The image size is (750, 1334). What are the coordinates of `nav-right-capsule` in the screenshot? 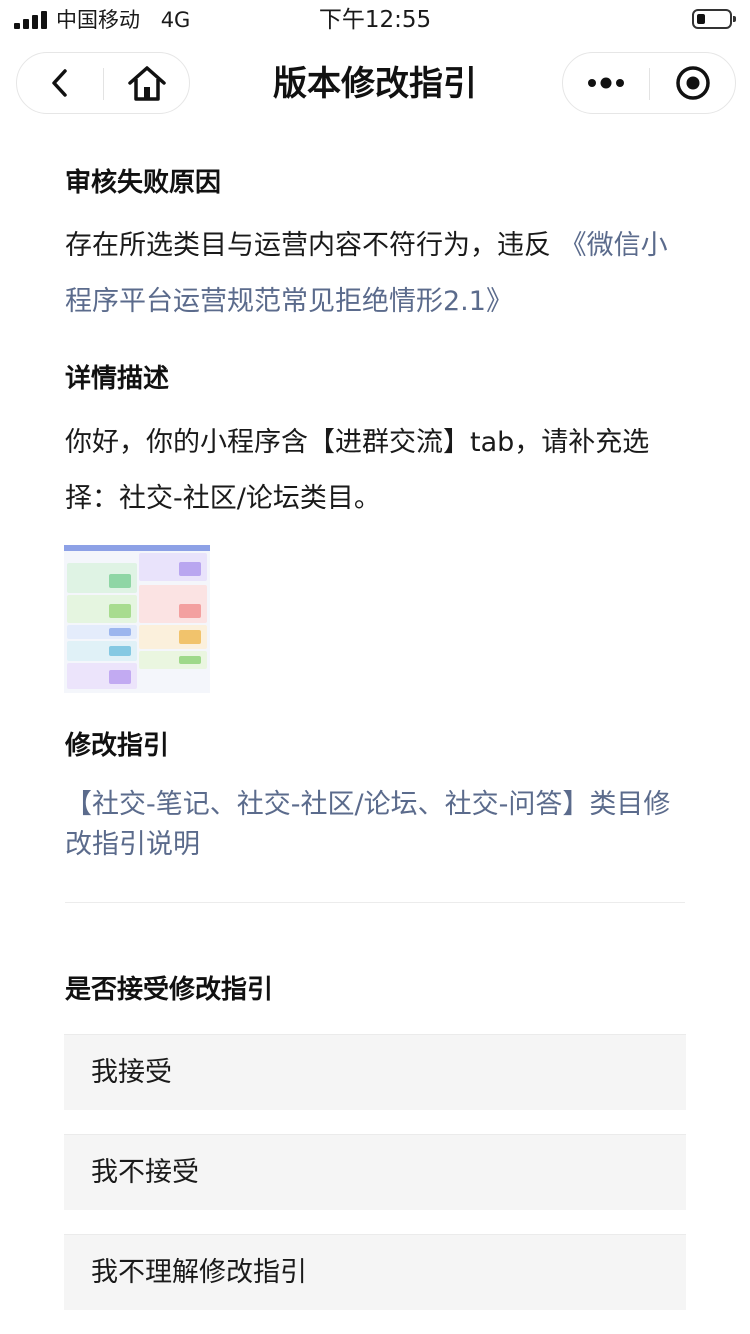 It's located at (649, 83).